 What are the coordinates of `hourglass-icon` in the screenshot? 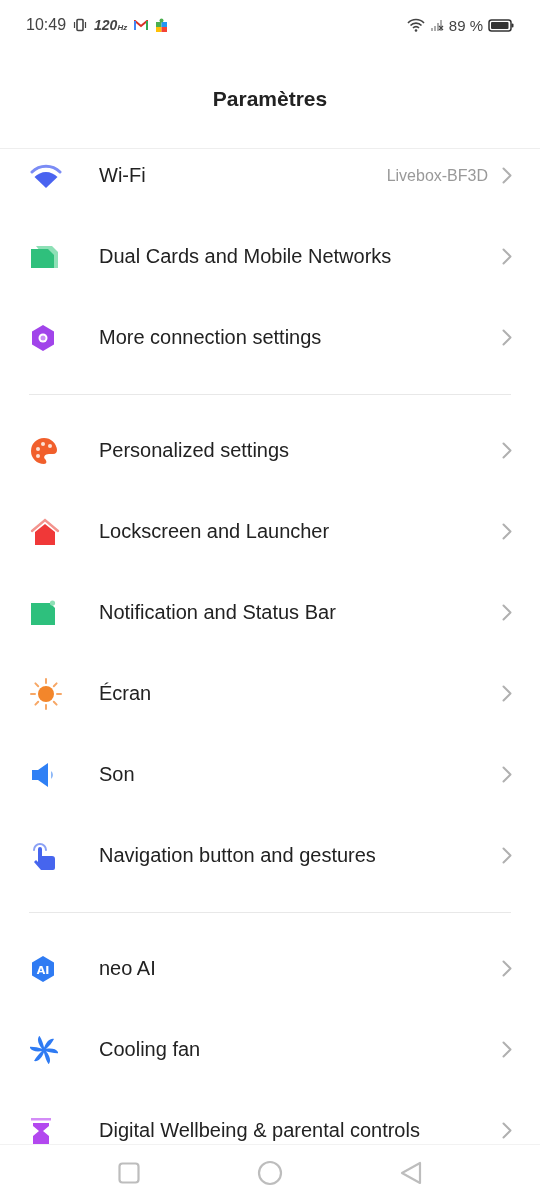 It's located at (41, 1130).